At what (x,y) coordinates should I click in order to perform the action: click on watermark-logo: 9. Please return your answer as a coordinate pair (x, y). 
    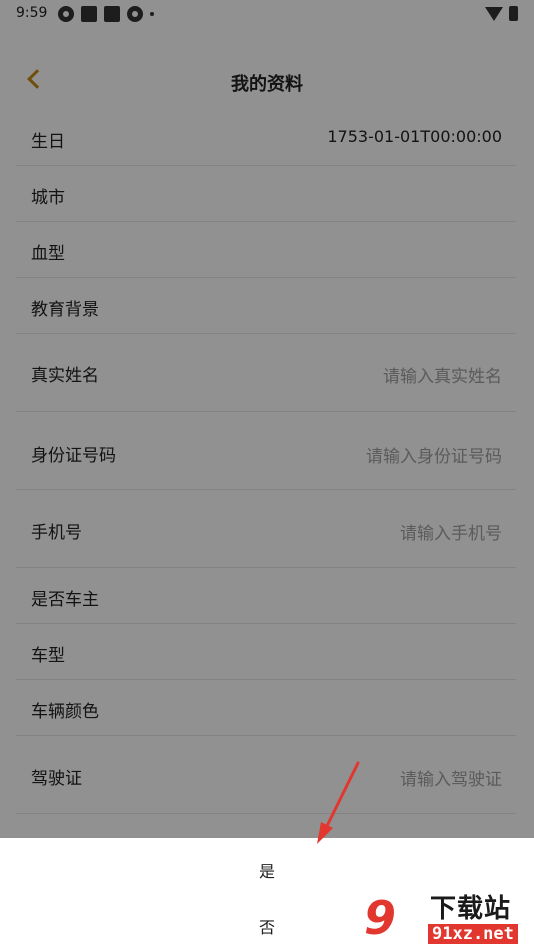
    Looking at the image, I should click on (380, 918).